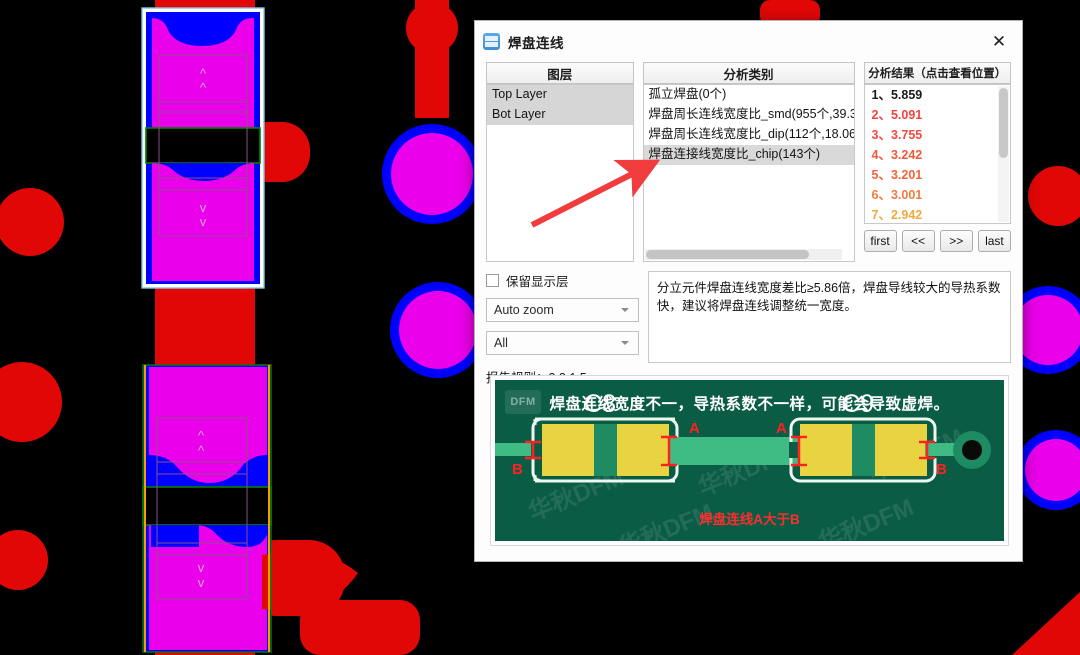  Describe the element at coordinates (560, 73) in the screenshot. I see `layers-header: 图层` at that location.